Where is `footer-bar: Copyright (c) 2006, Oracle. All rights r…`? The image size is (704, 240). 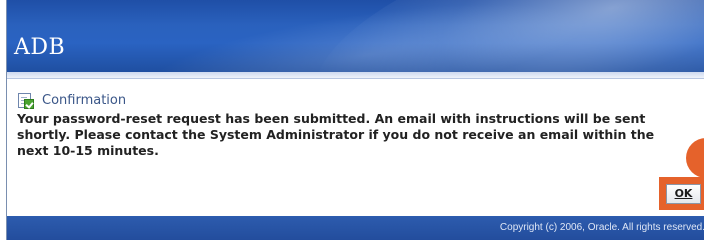 footer-bar: Copyright (c) 2006, Oracle. All rights r… is located at coordinates (355, 228).